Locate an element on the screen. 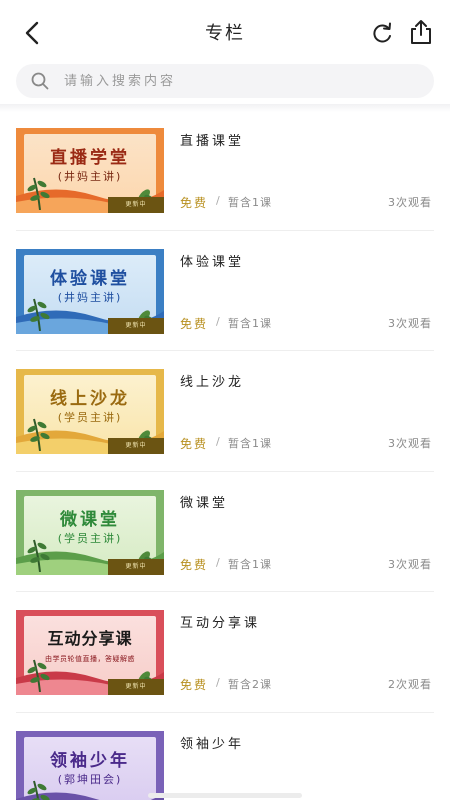  share-button is located at coordinates (421, 32).